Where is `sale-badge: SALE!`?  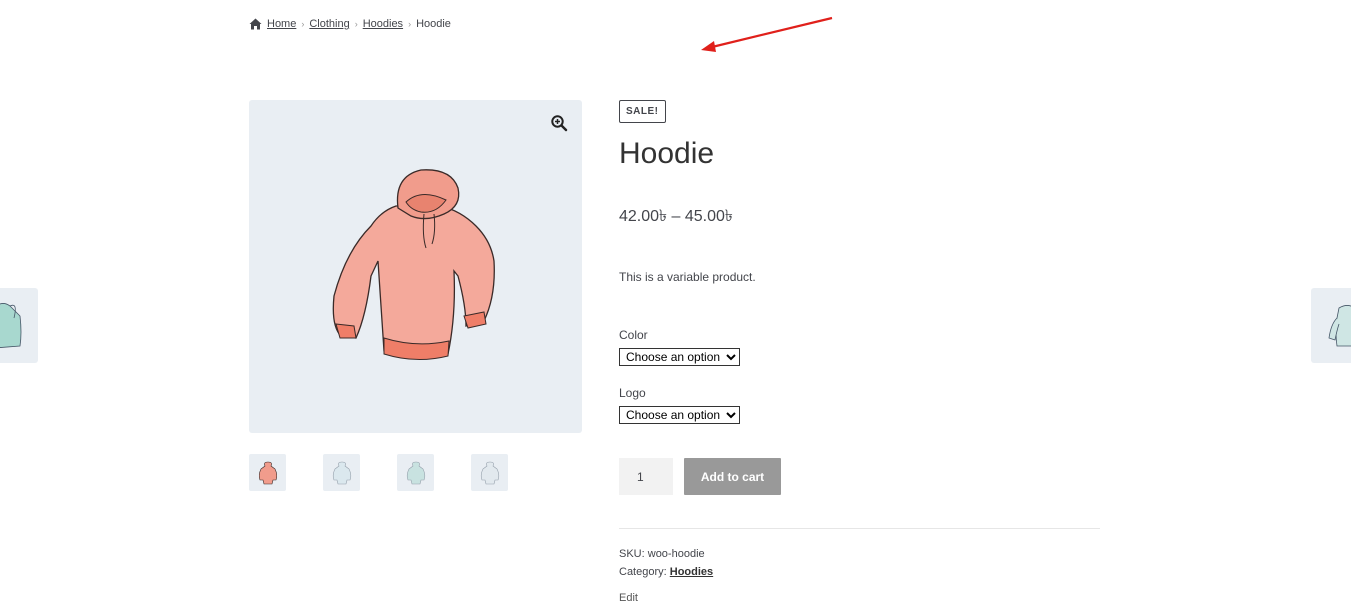
sale-badge: SALE! is located at coordinates (642, 111).